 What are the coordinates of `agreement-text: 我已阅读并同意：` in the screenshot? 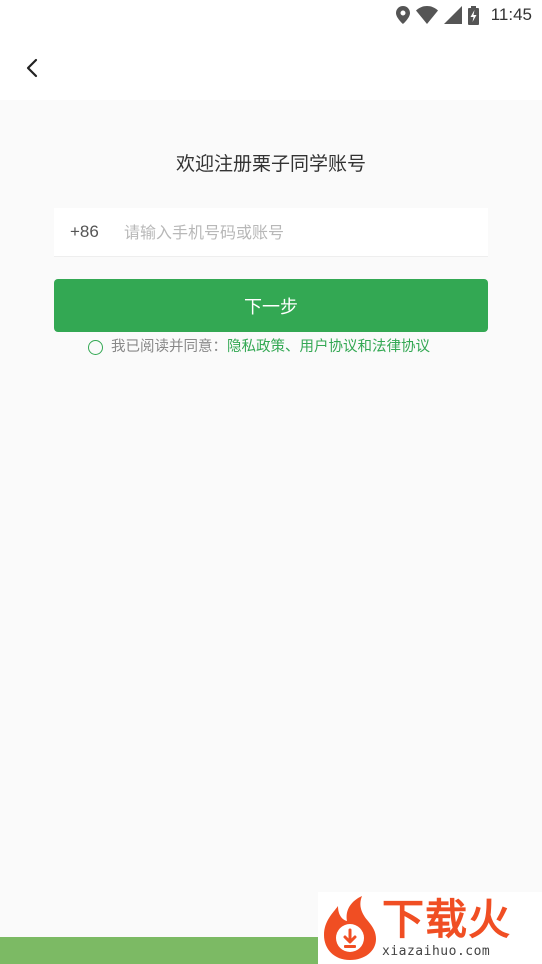 It's located at (169, 347).